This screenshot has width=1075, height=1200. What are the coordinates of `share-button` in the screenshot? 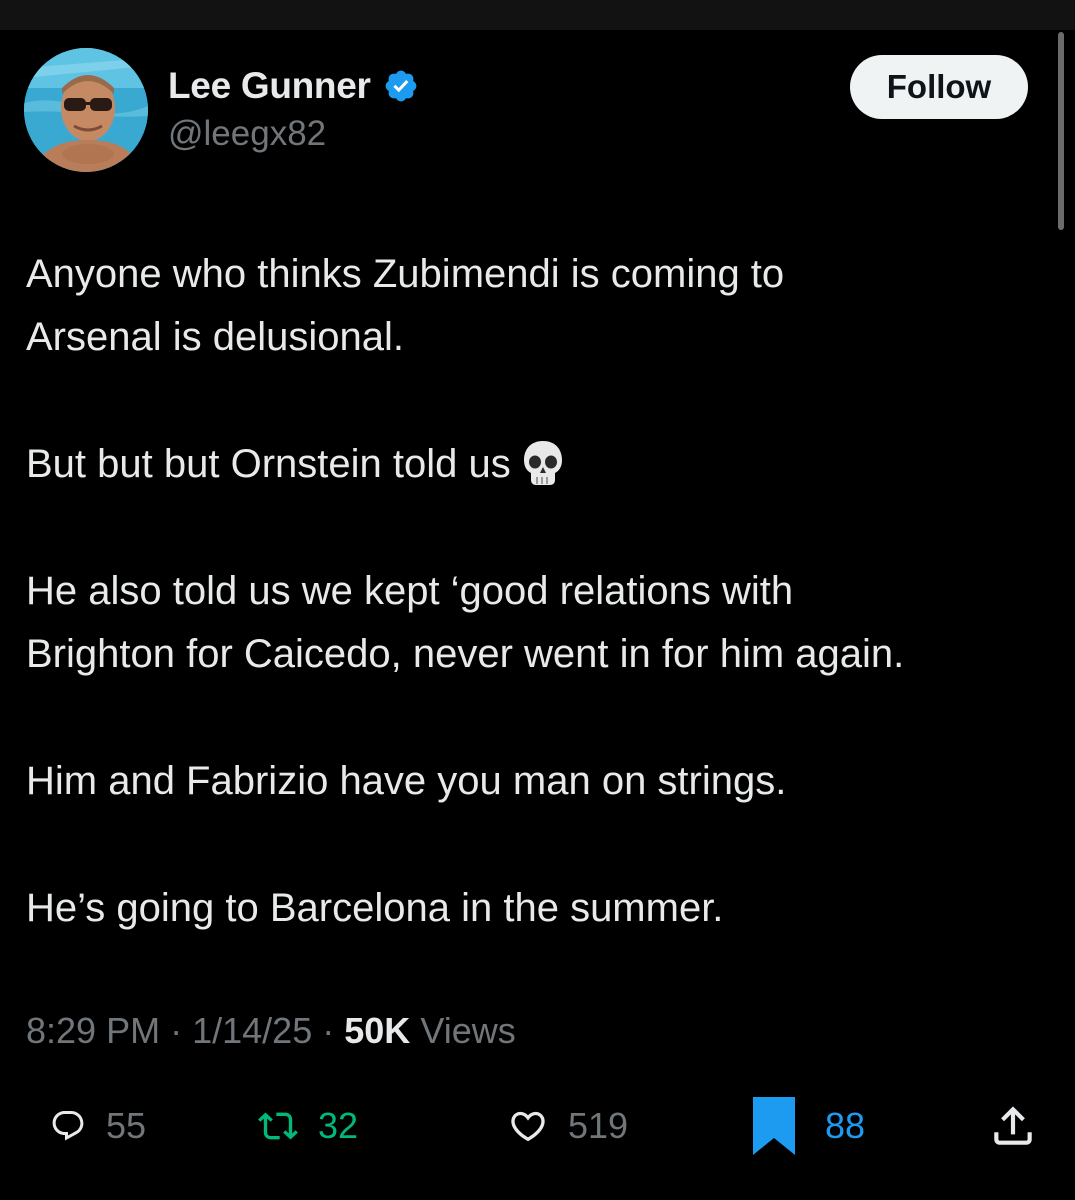 It's located at (1013, 1126).